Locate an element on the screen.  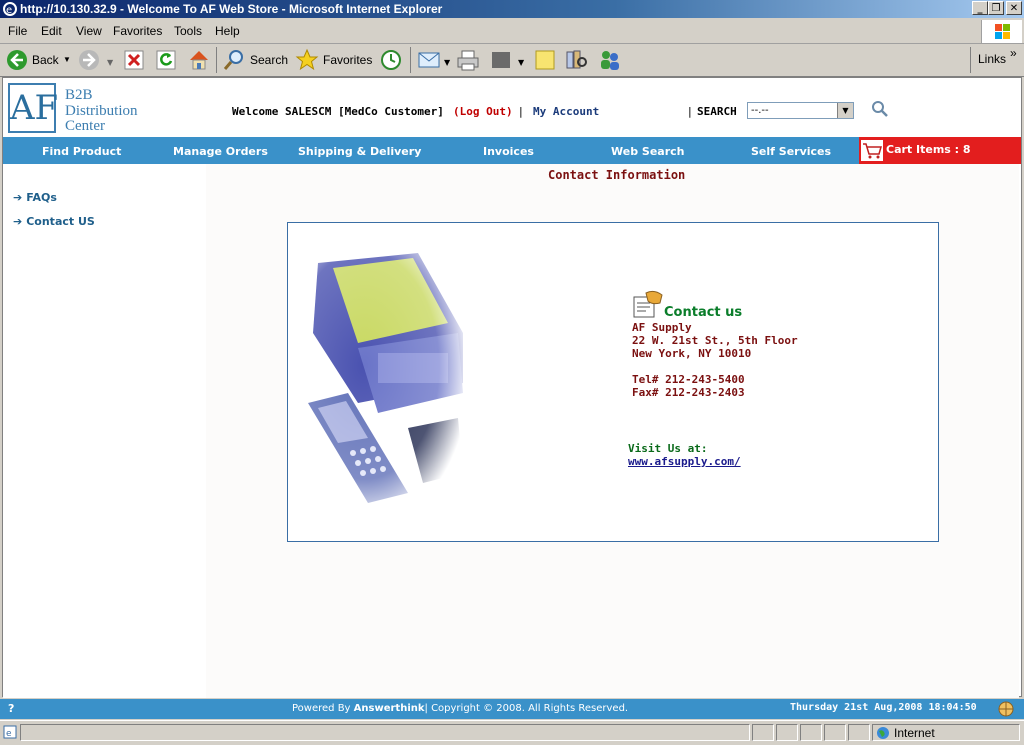
discuss-icon is located at coordinates (545, 60).